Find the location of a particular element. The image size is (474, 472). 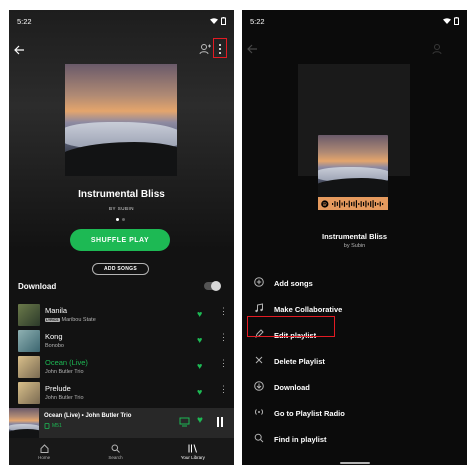

plus-circle-icon is located at coordinates (259, 283).